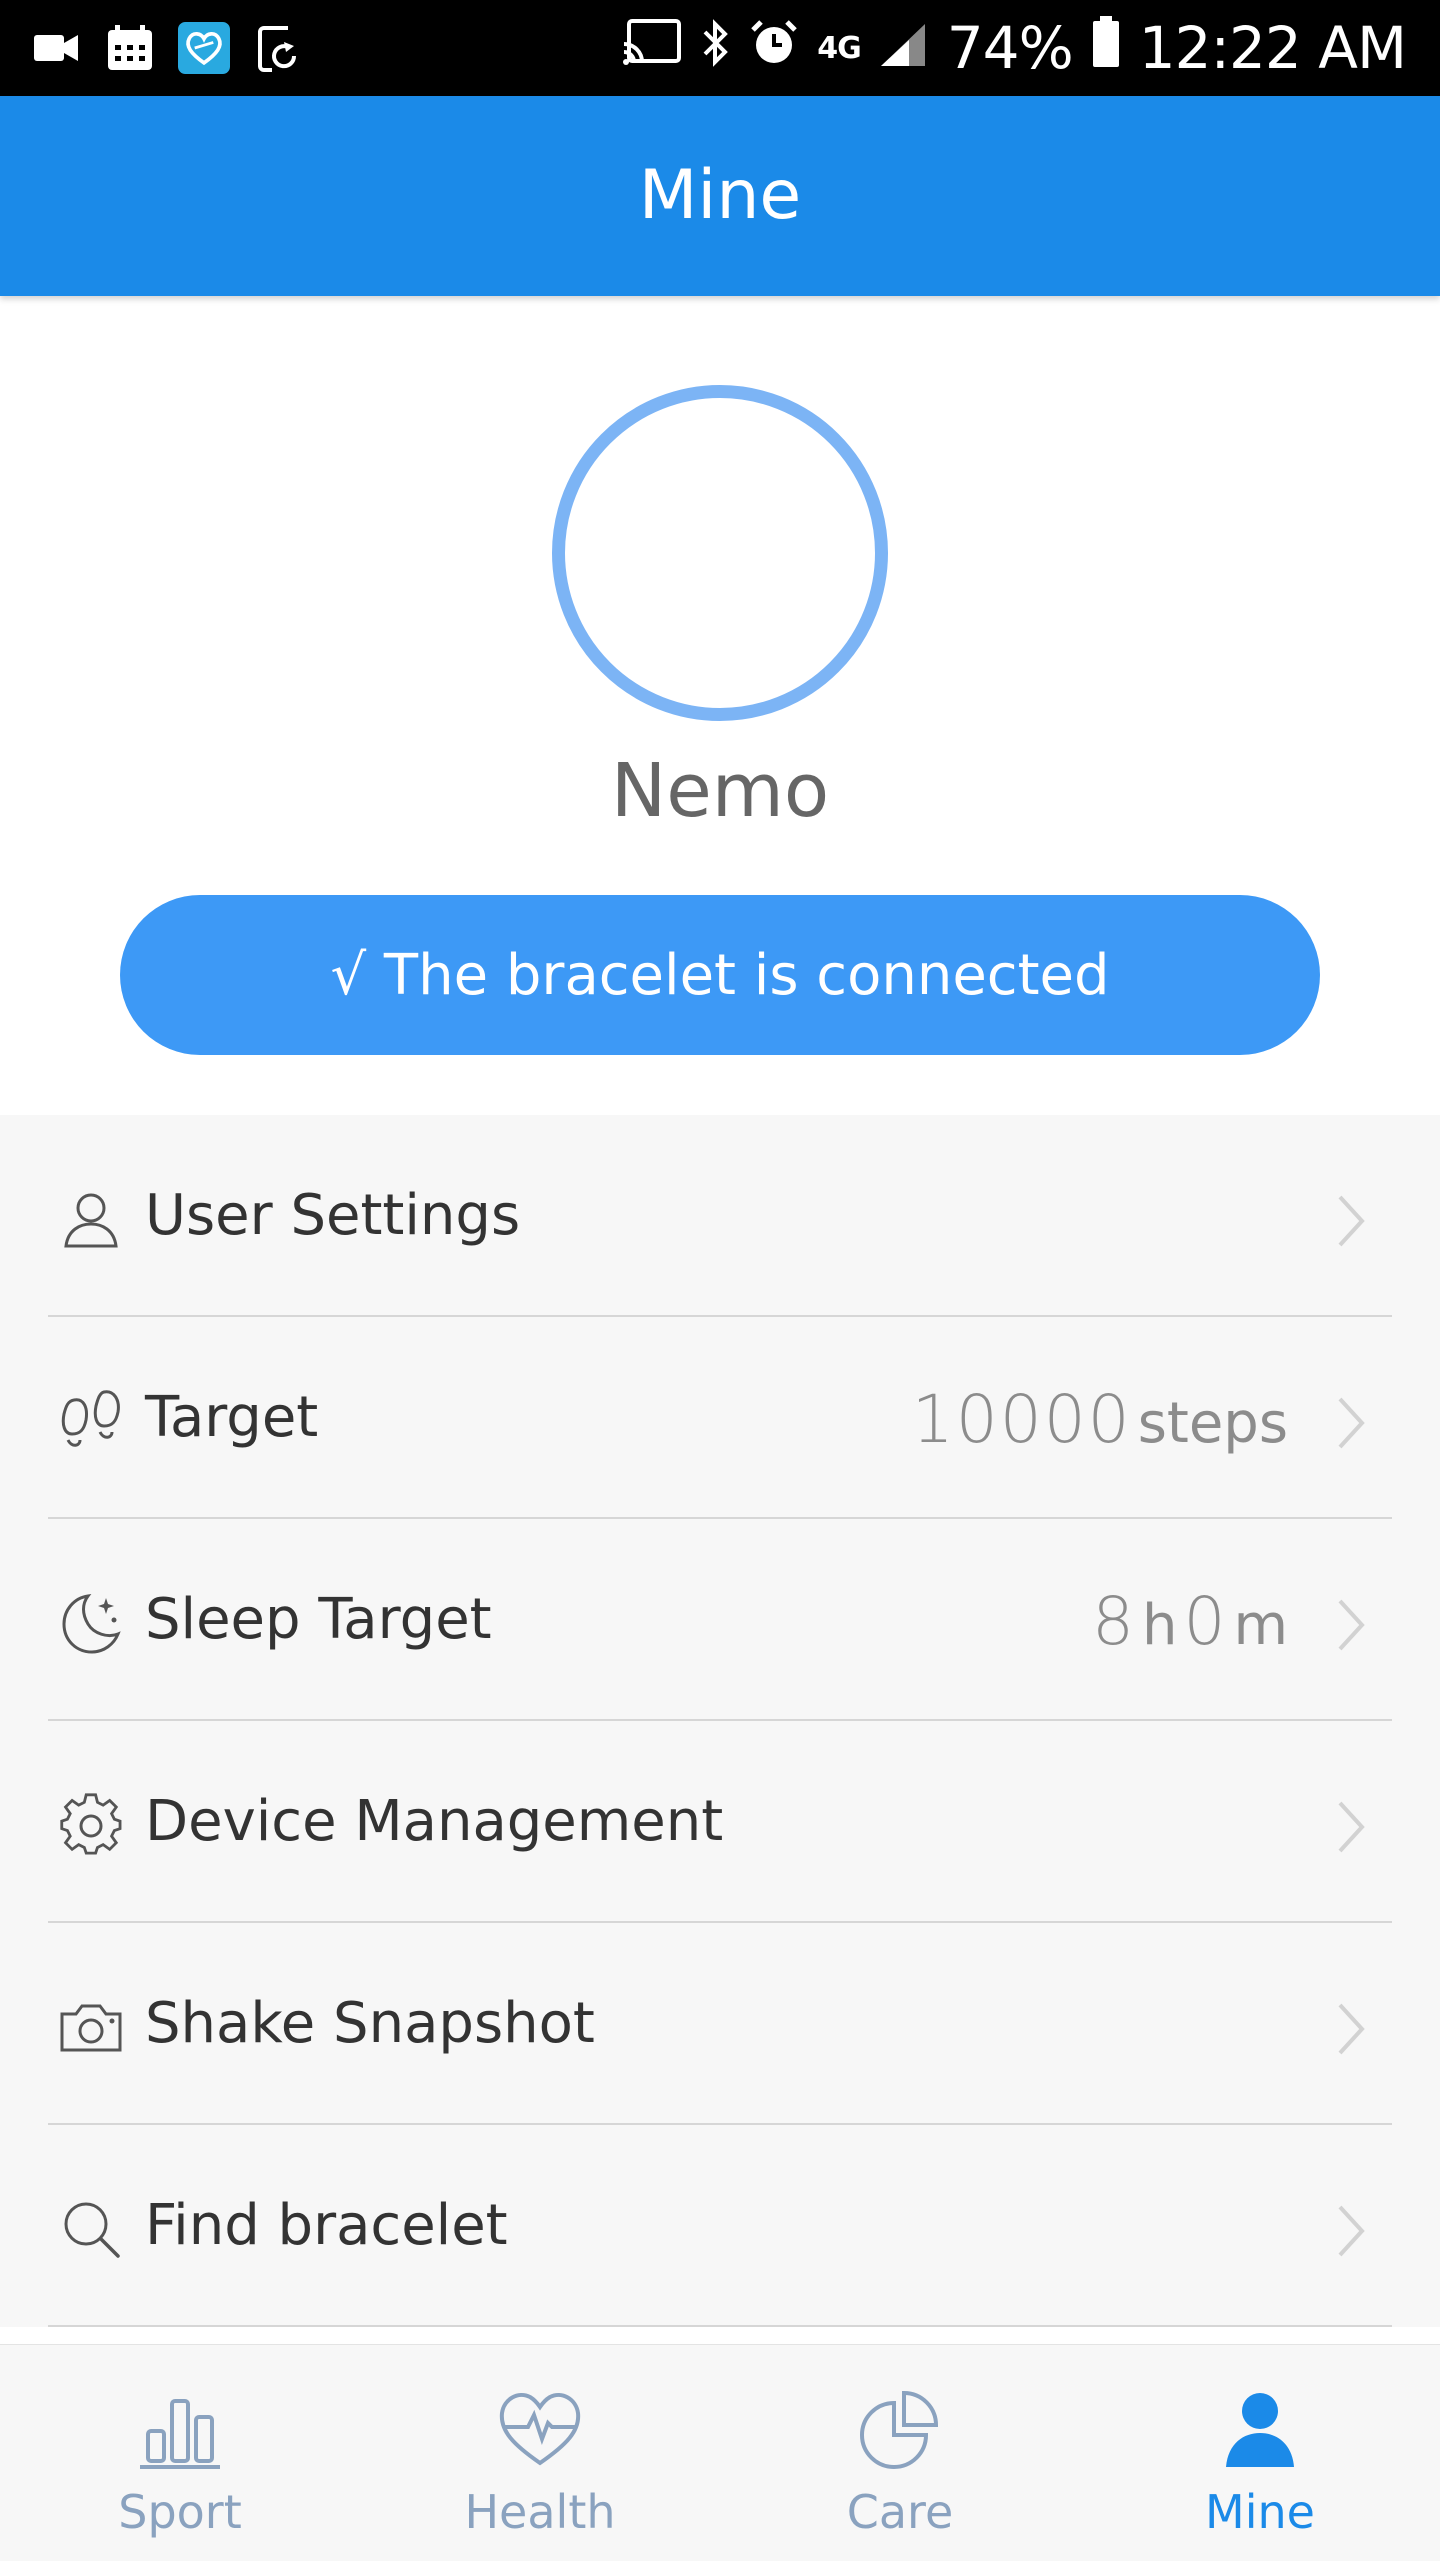  I want to click on bar-chart-icon, so click(180, 2434).